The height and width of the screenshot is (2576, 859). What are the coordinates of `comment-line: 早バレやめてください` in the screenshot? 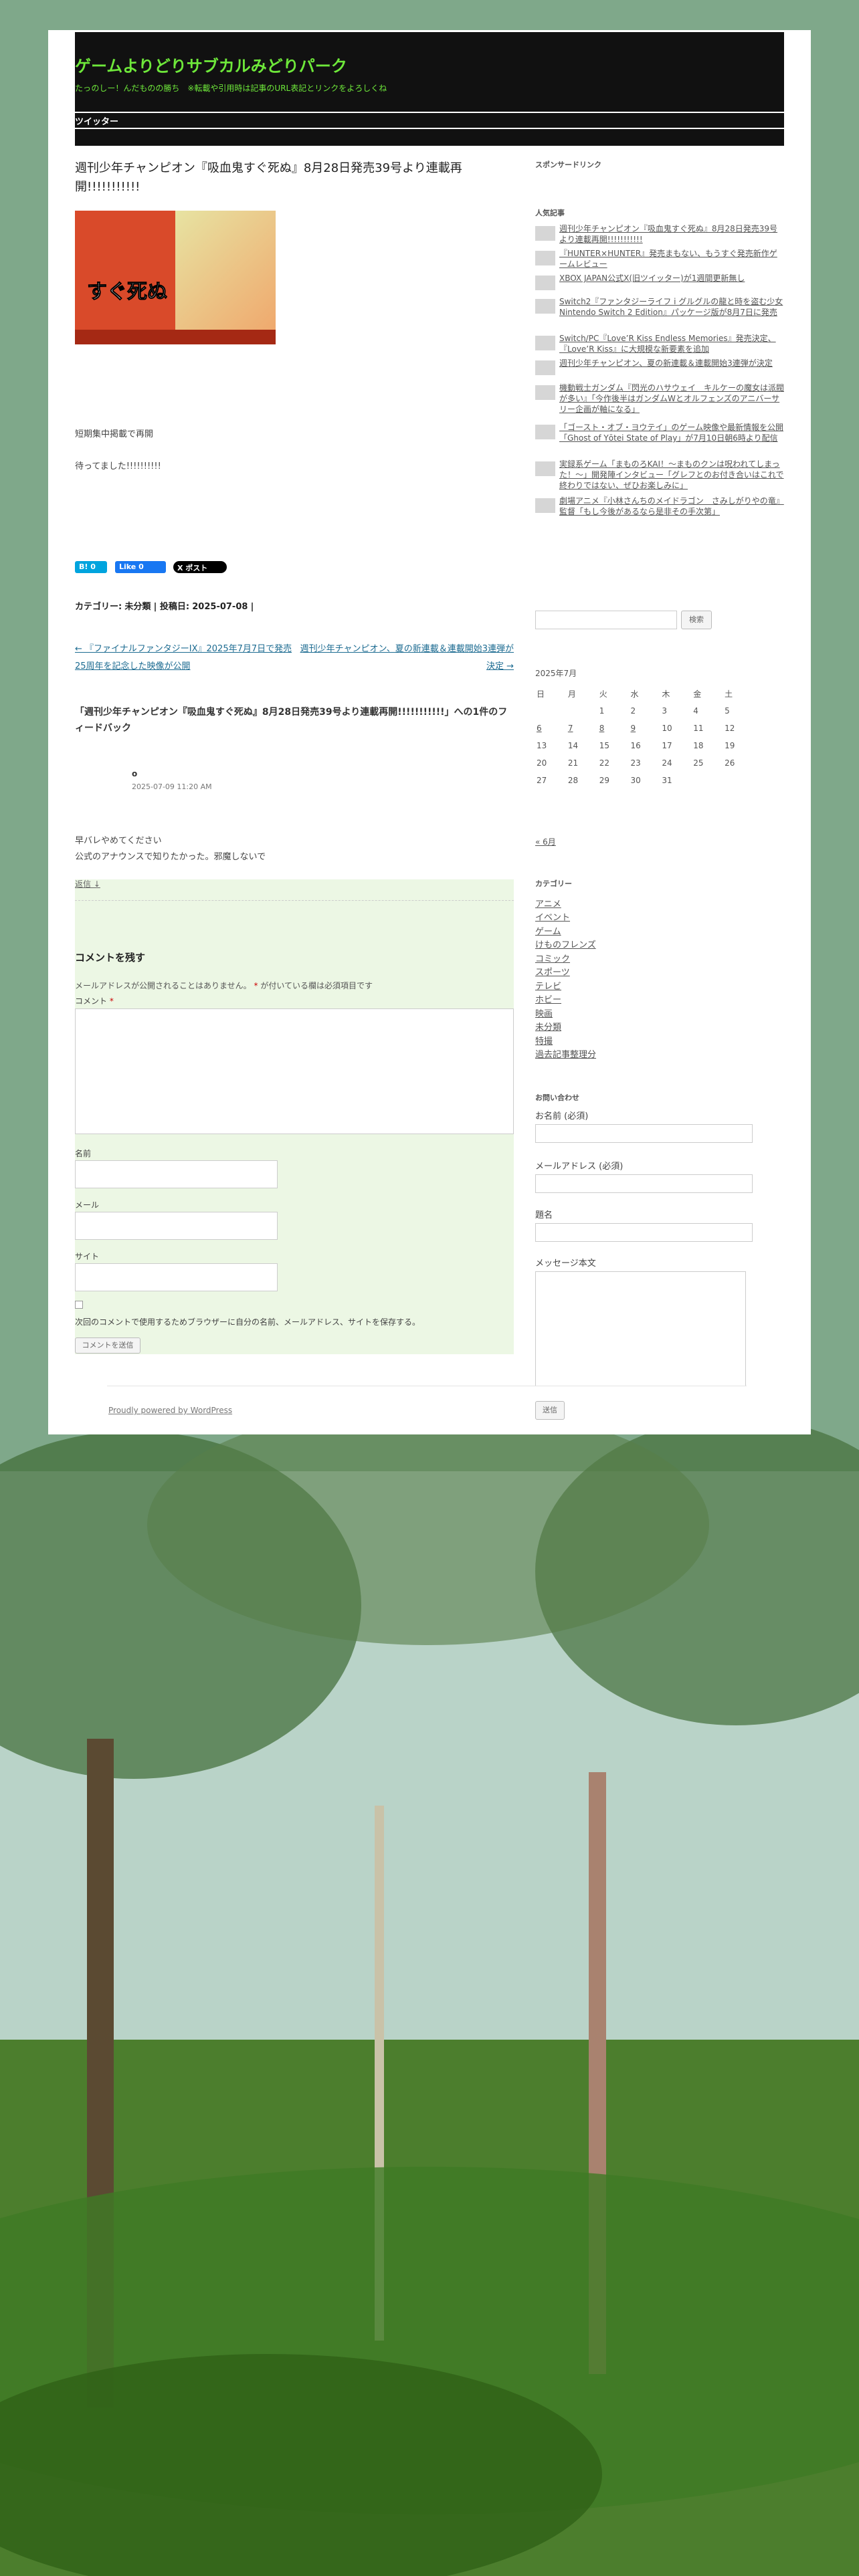 It's located at (118, 841).